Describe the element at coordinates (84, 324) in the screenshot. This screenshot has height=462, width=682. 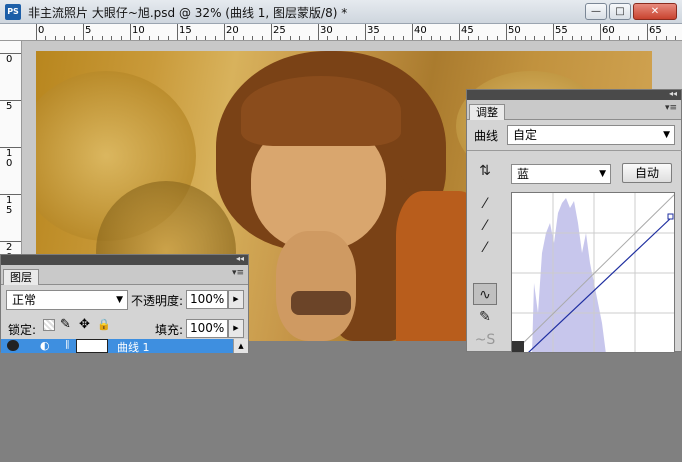
I see `lock-move-icon: ✥` at that location.